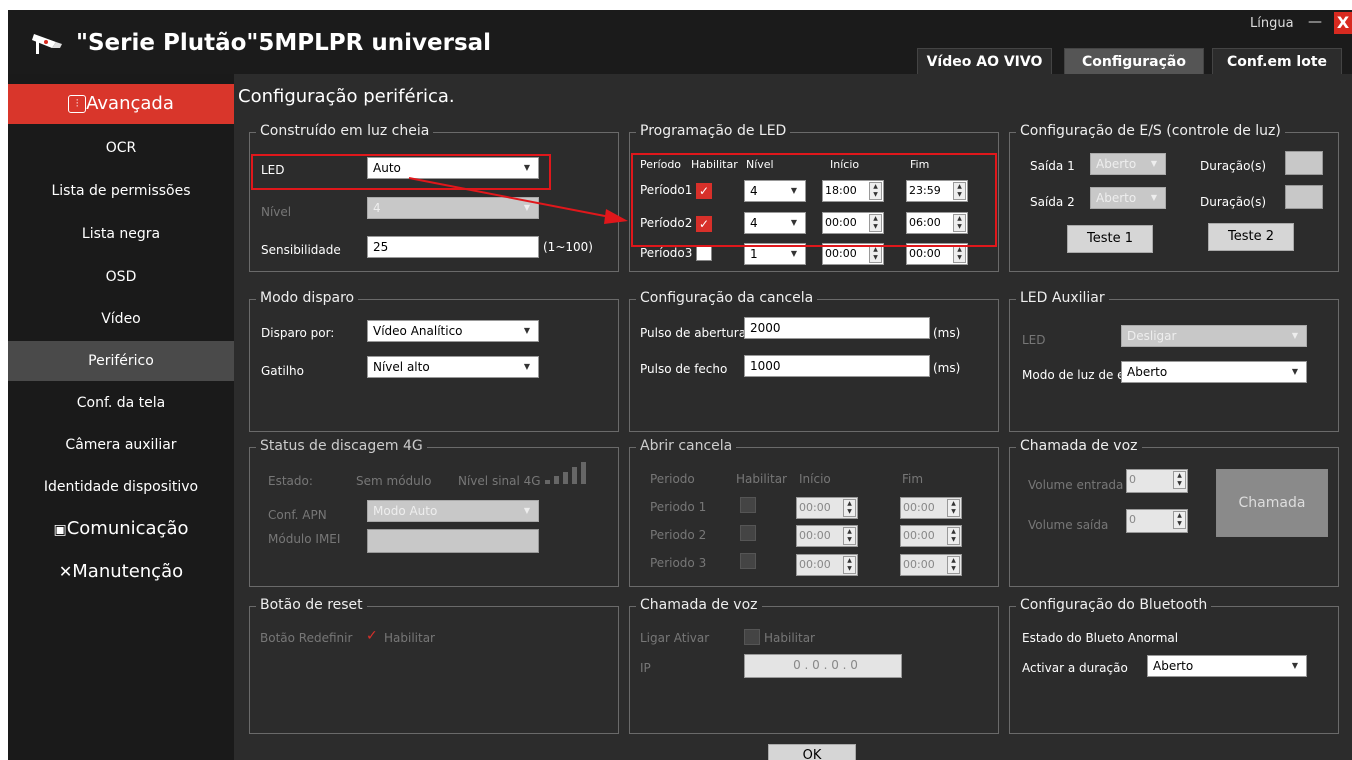 Image resolution: width=1352 pixels, height=760 pixels. Describe the element at coordinates (453, 331) in the screenshot. I see `trigger-by-select: Vídeo Analítico ▼` at that location.